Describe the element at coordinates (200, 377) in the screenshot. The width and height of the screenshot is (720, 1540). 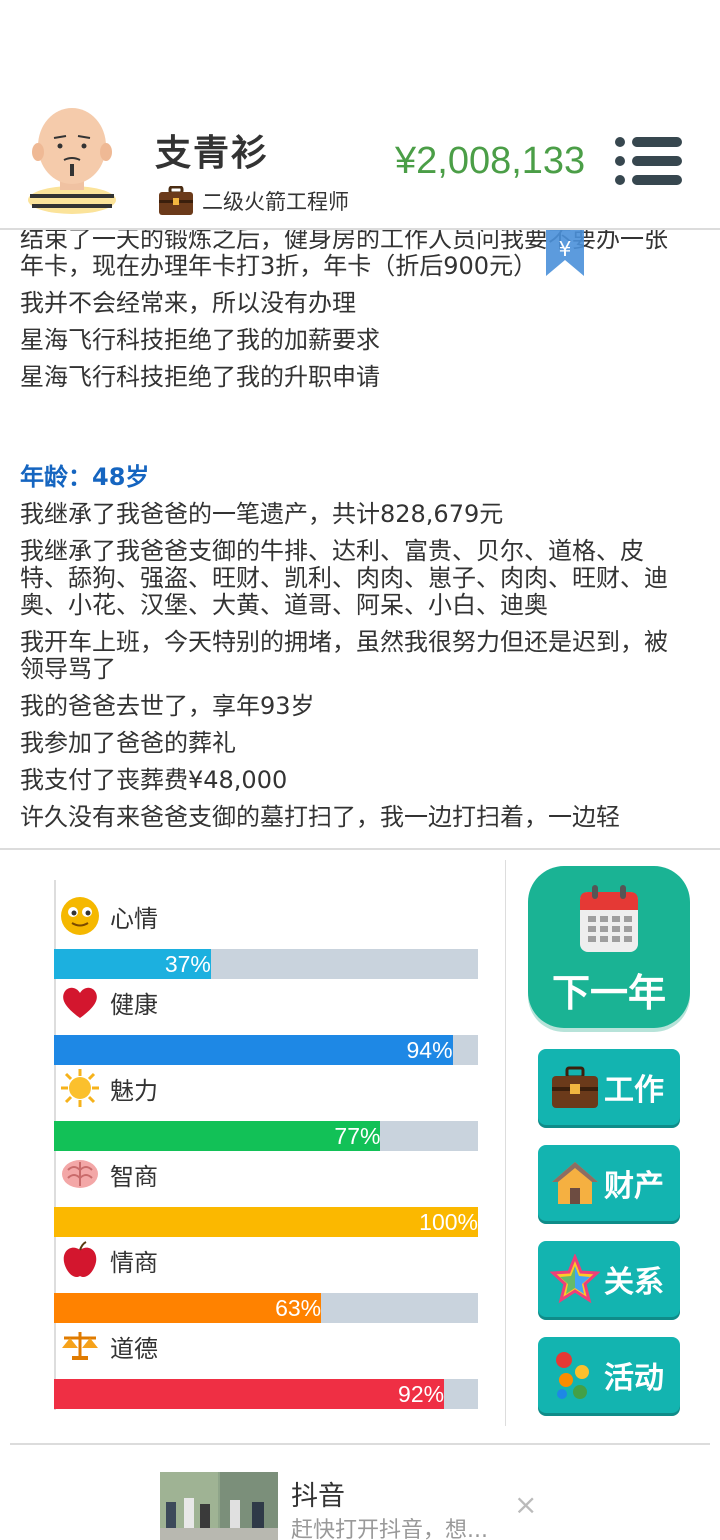
I see `log-line: 星海飞行科技拒绝了我的升职申请` at that location.